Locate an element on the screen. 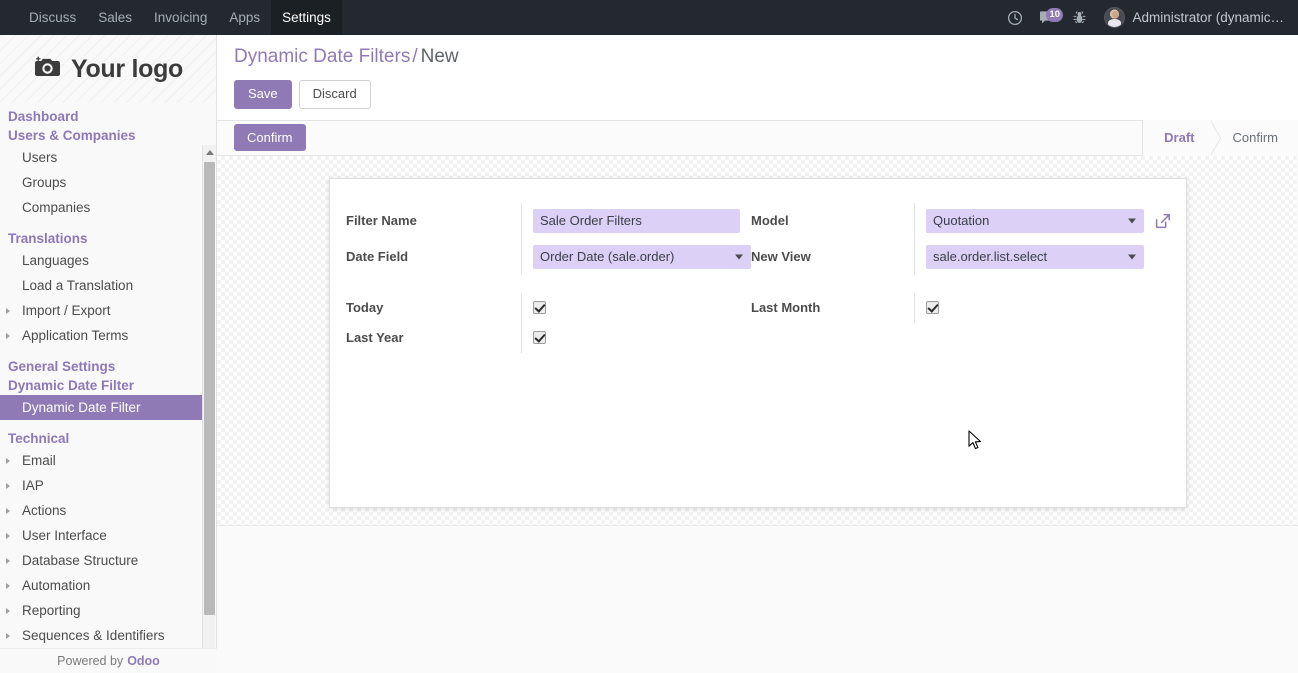 The height and width of the screenshot is (673, 1298). powered-by-footer: Powered by Odoo is located at coordinates (108, 660).